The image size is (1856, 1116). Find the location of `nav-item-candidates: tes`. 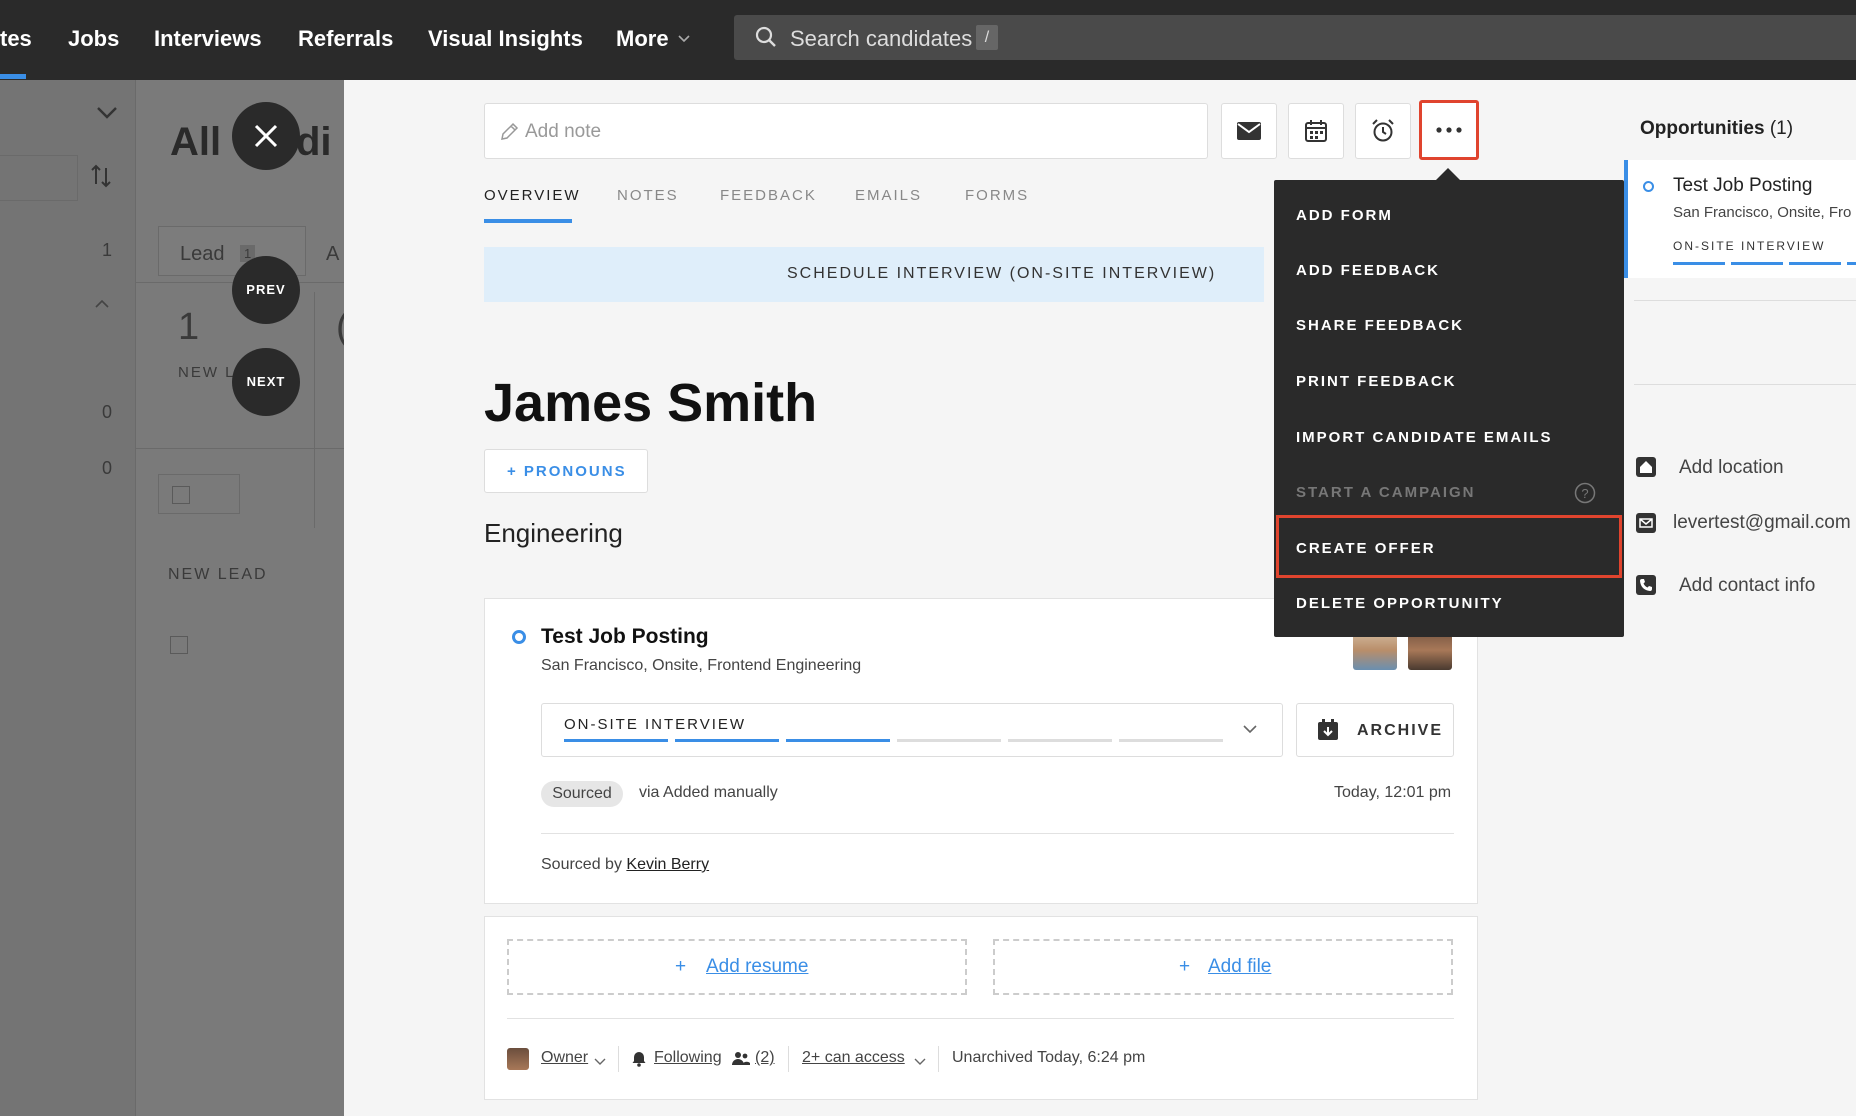

nav-item-candidates: tes is located at coordinates (16, 39).